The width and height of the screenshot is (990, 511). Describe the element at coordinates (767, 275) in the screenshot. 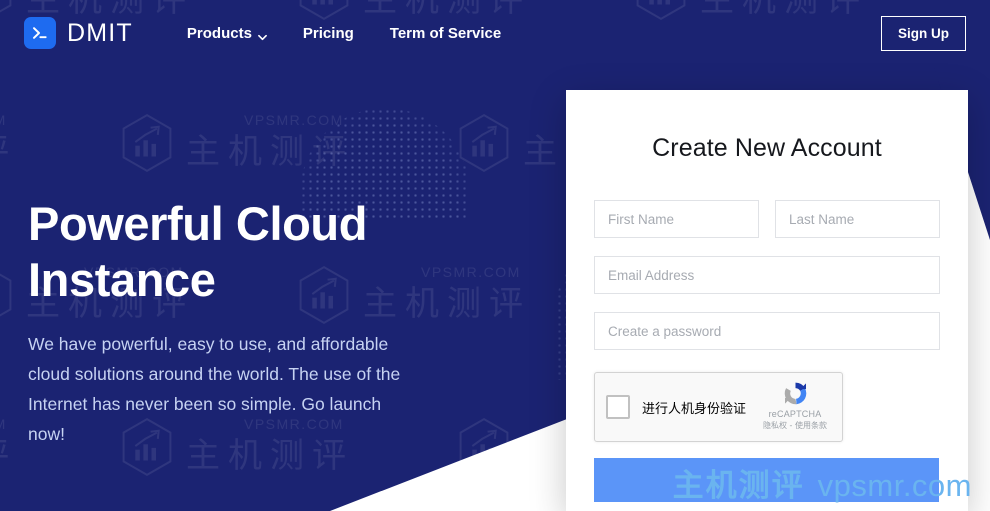

I see `email-input` at that location.